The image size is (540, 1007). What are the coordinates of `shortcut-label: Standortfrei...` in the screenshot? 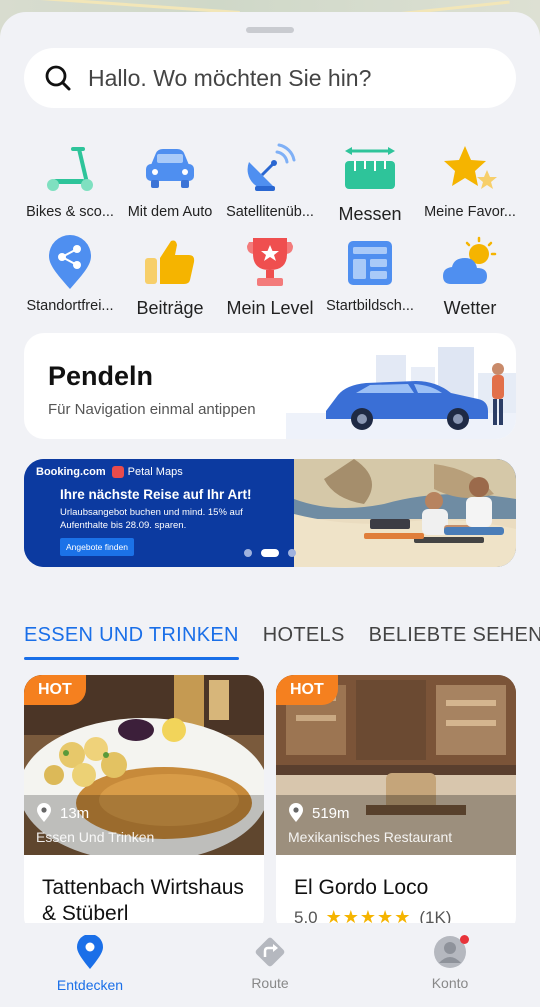 It's located at (70, 306).